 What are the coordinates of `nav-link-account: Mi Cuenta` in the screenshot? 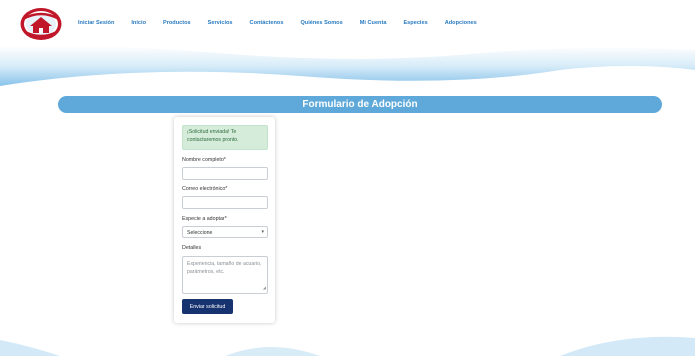 It's located at (373, 23).